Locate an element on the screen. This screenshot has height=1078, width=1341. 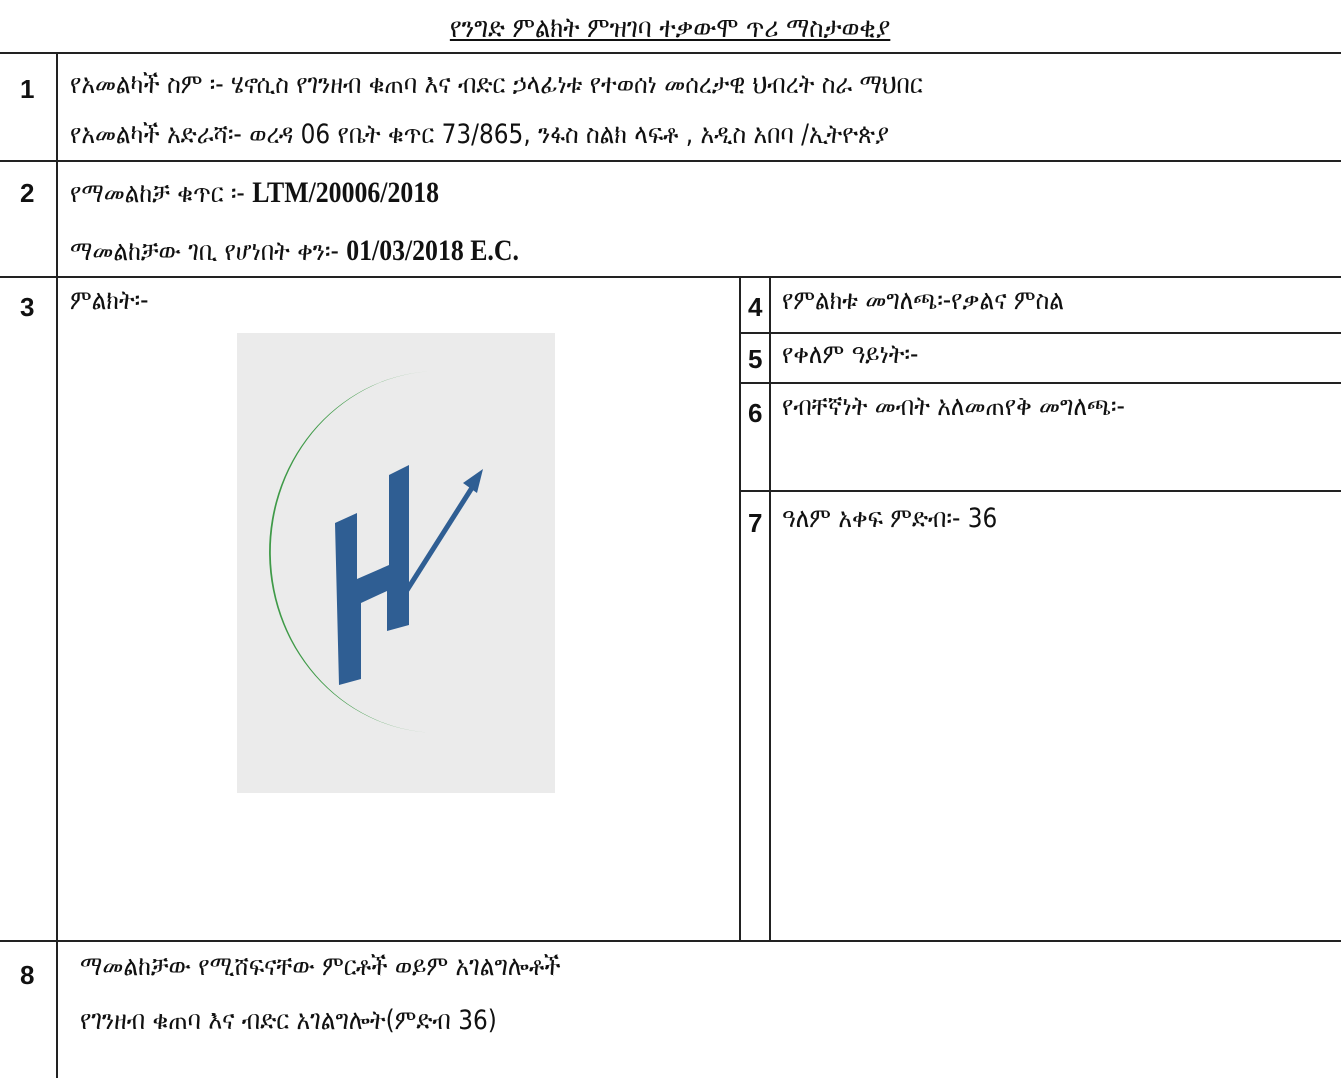
trademark-logo-graphic is located at coordinates (376, 552).